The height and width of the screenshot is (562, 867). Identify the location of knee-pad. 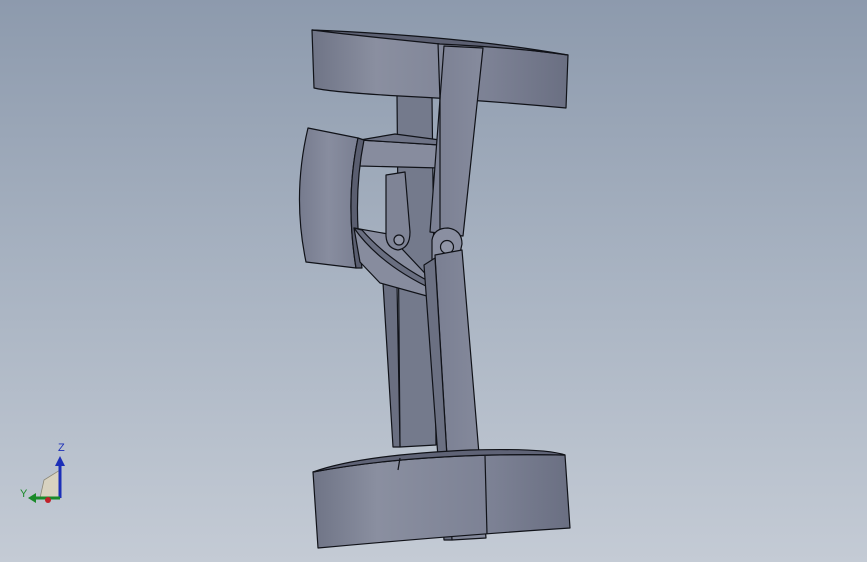
(331, 198).